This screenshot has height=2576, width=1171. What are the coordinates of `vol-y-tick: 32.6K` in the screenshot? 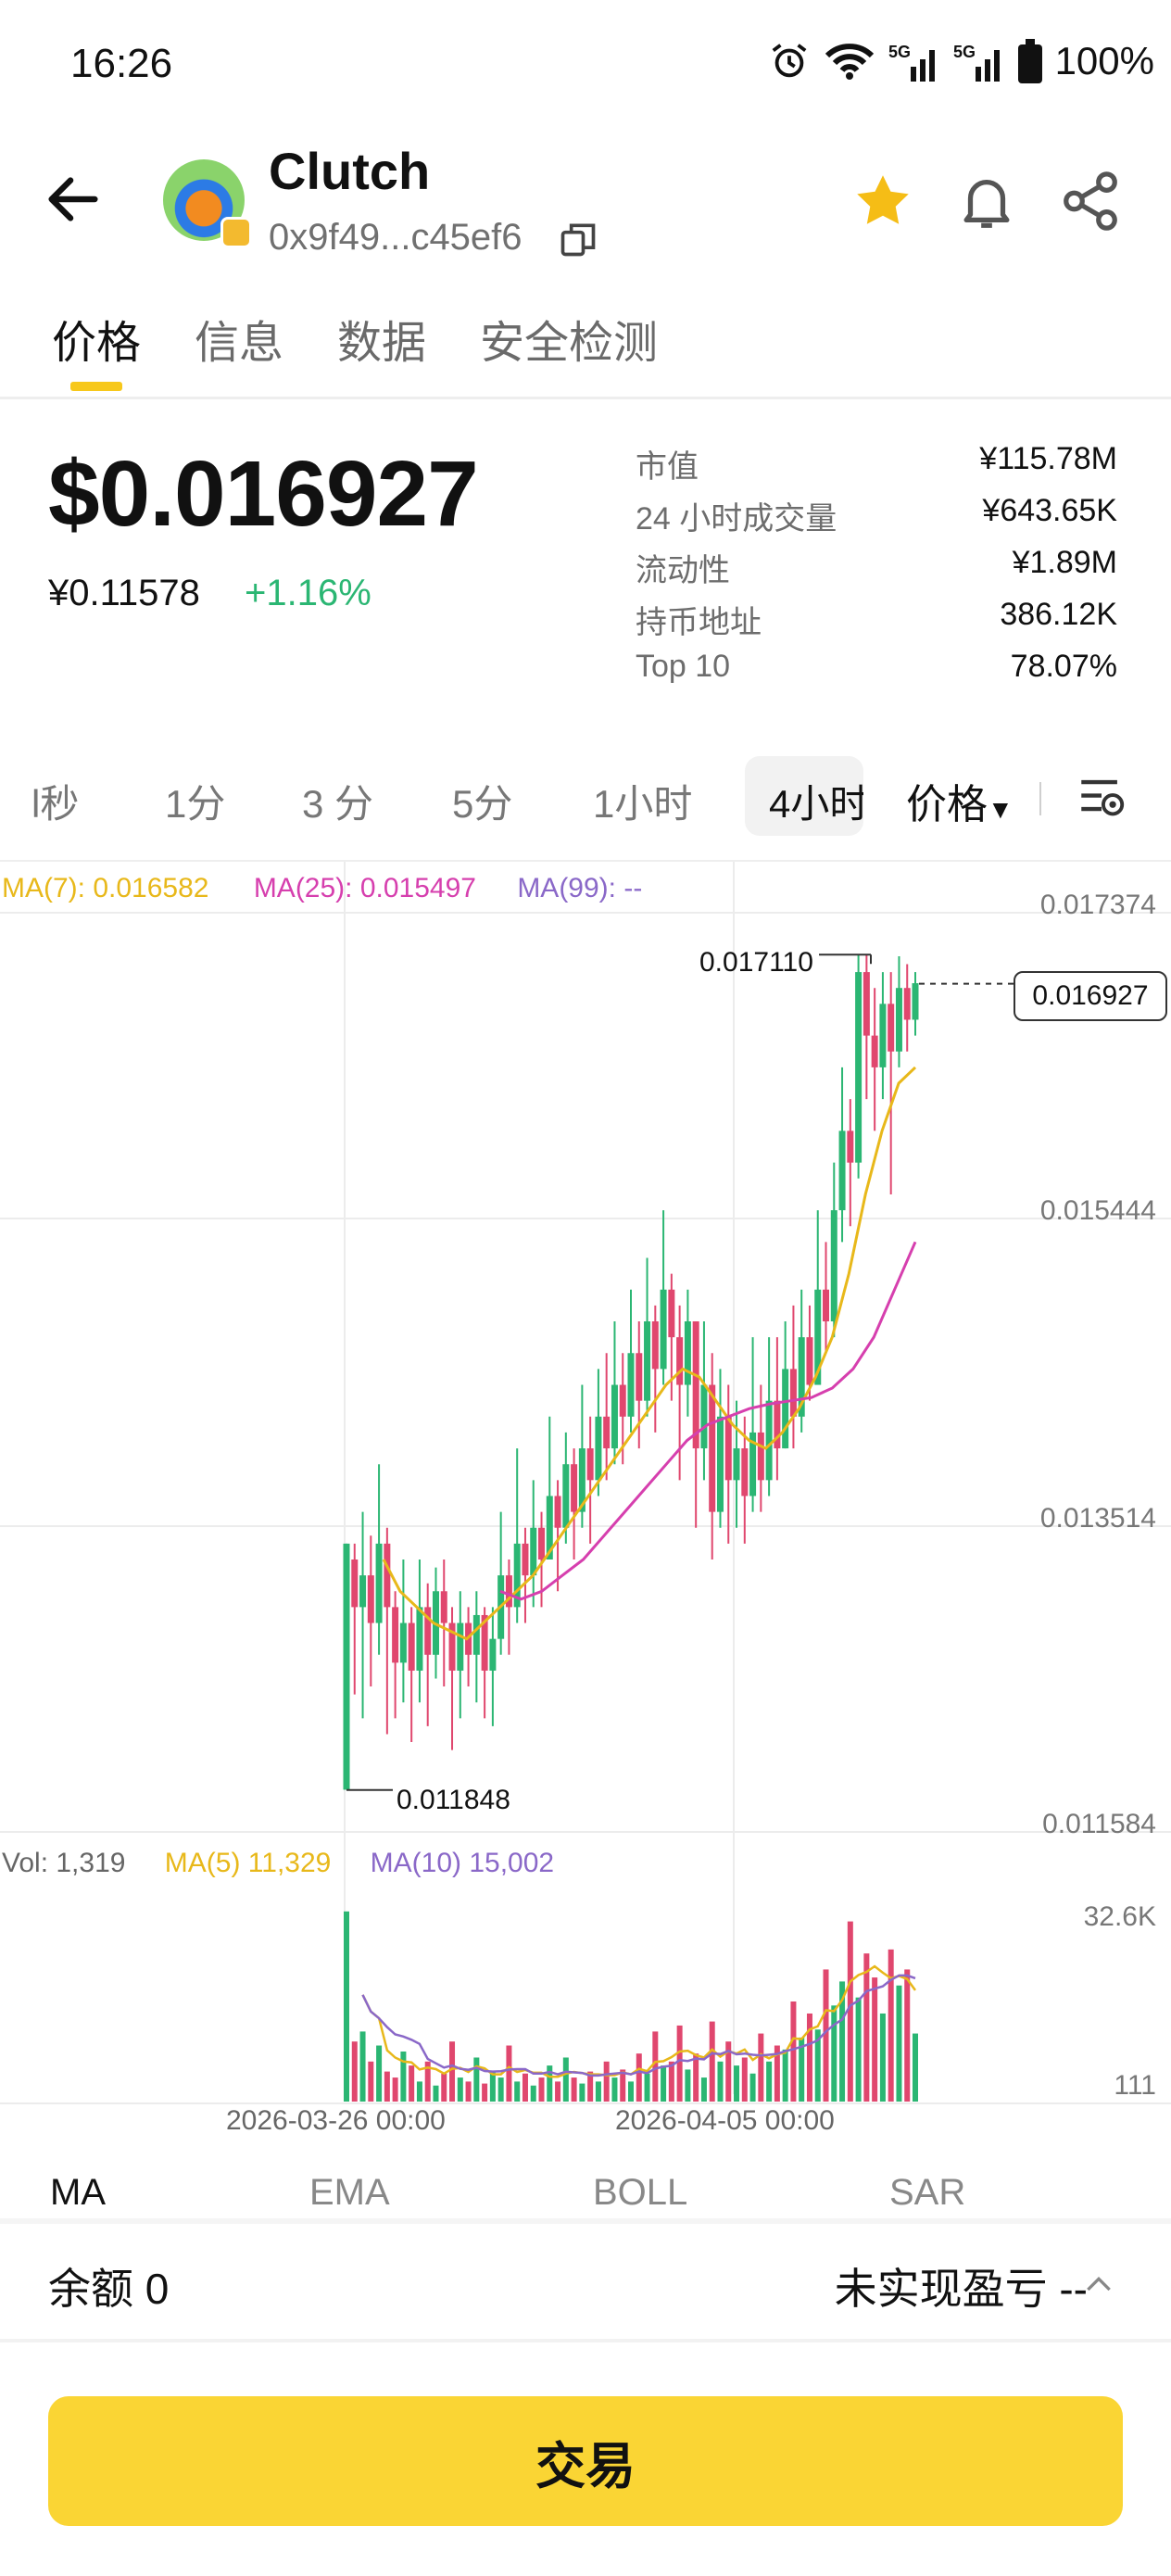 It's located at (1119, 1916).